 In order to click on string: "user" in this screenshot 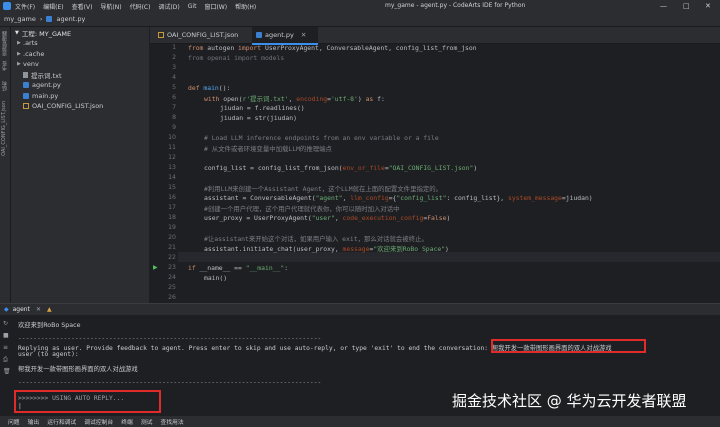, I will do `click(323, 218)`.